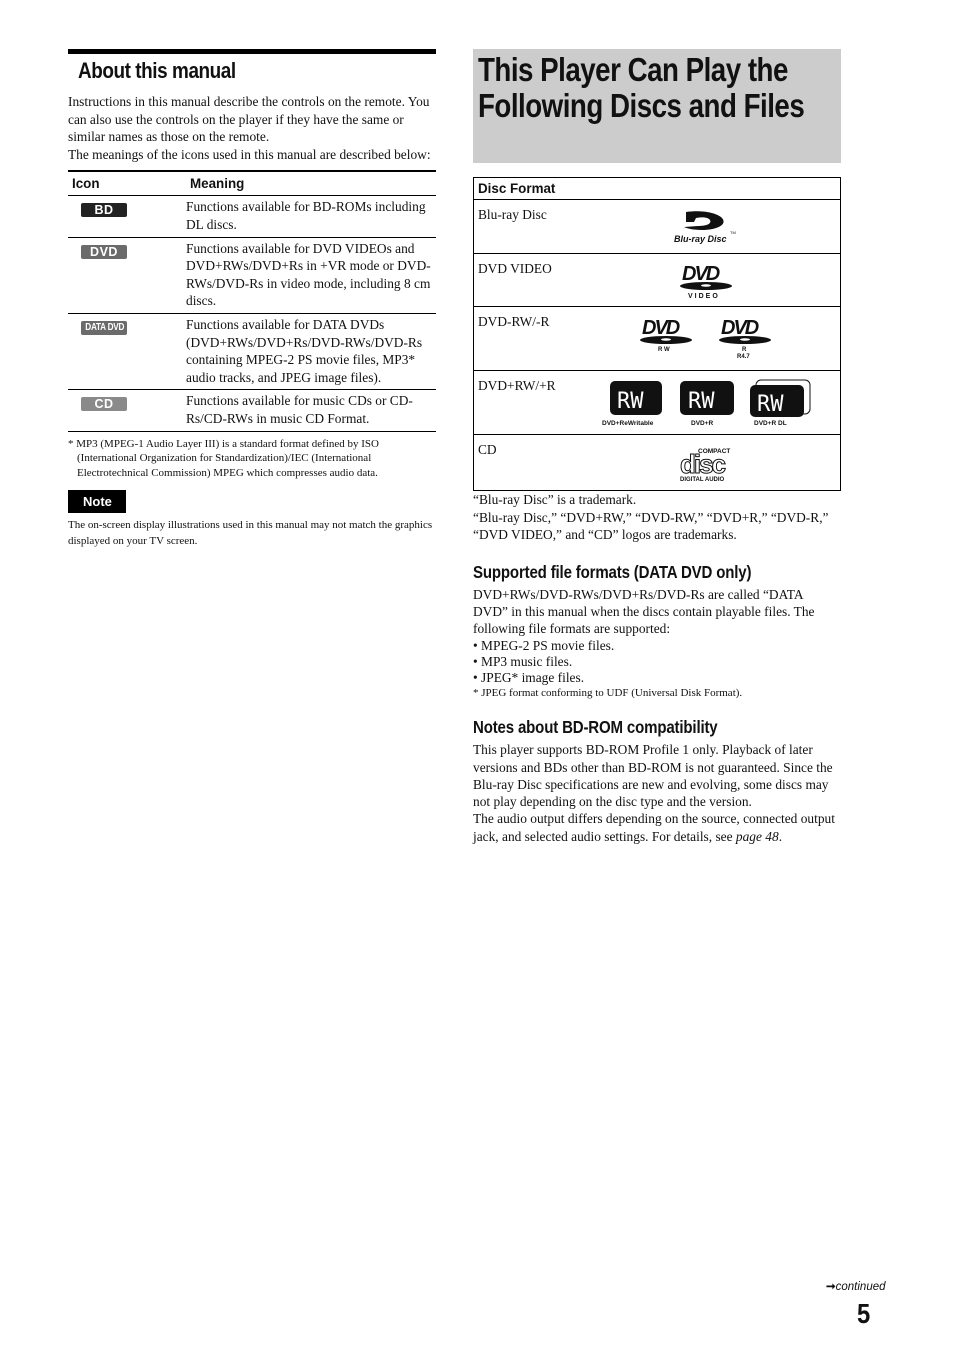 This screenshot has width=954, height=1351. Describe the element at coordinates (517, 385) in the screenshot. I see `disc-label: DVD+RW/+R` at that location.